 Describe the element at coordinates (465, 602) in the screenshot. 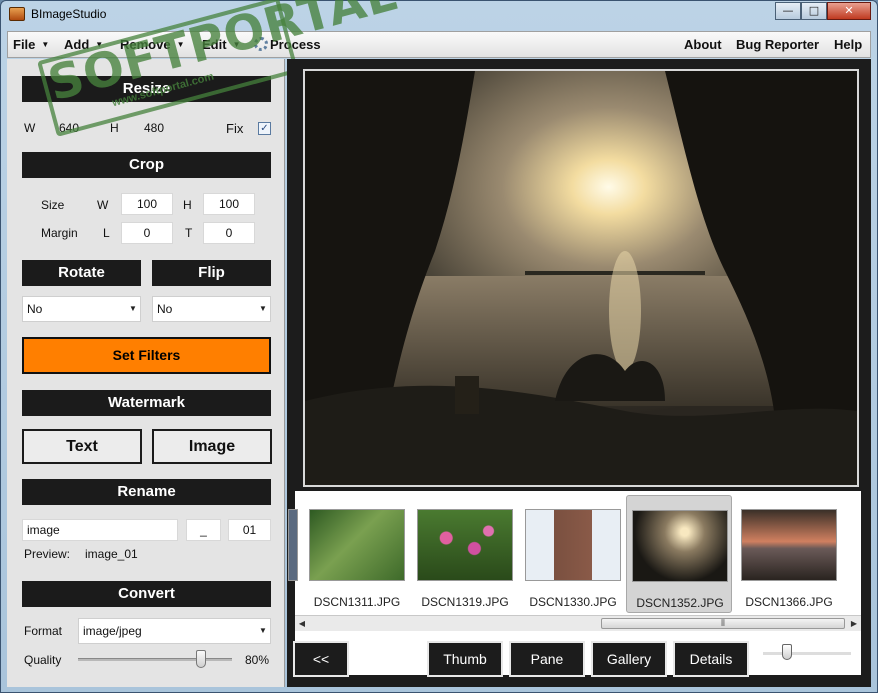

I see `thumbnail-caption: DSCN1319.JPG` at that location.